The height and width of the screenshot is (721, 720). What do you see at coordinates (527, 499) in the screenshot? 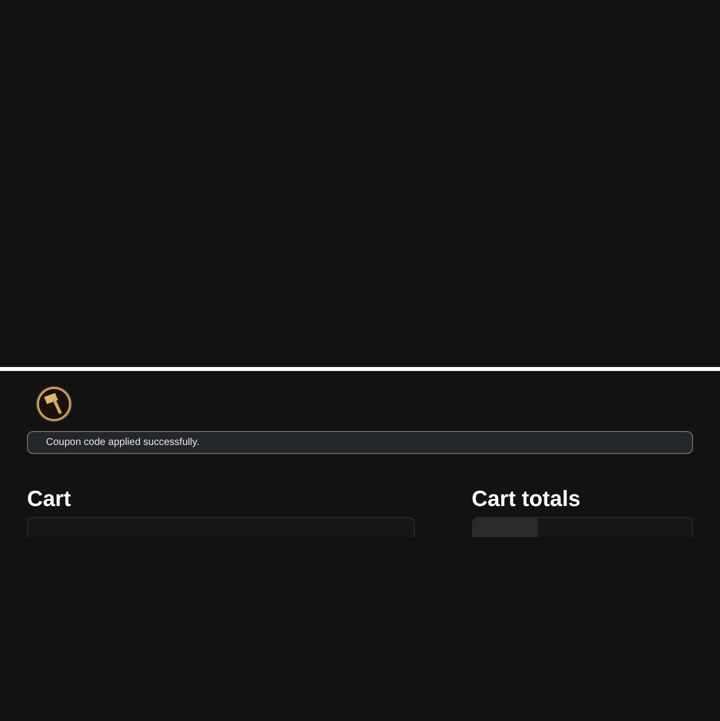
I see `cart-totals-heading: Cart totals` at bounding box center [527, 499].